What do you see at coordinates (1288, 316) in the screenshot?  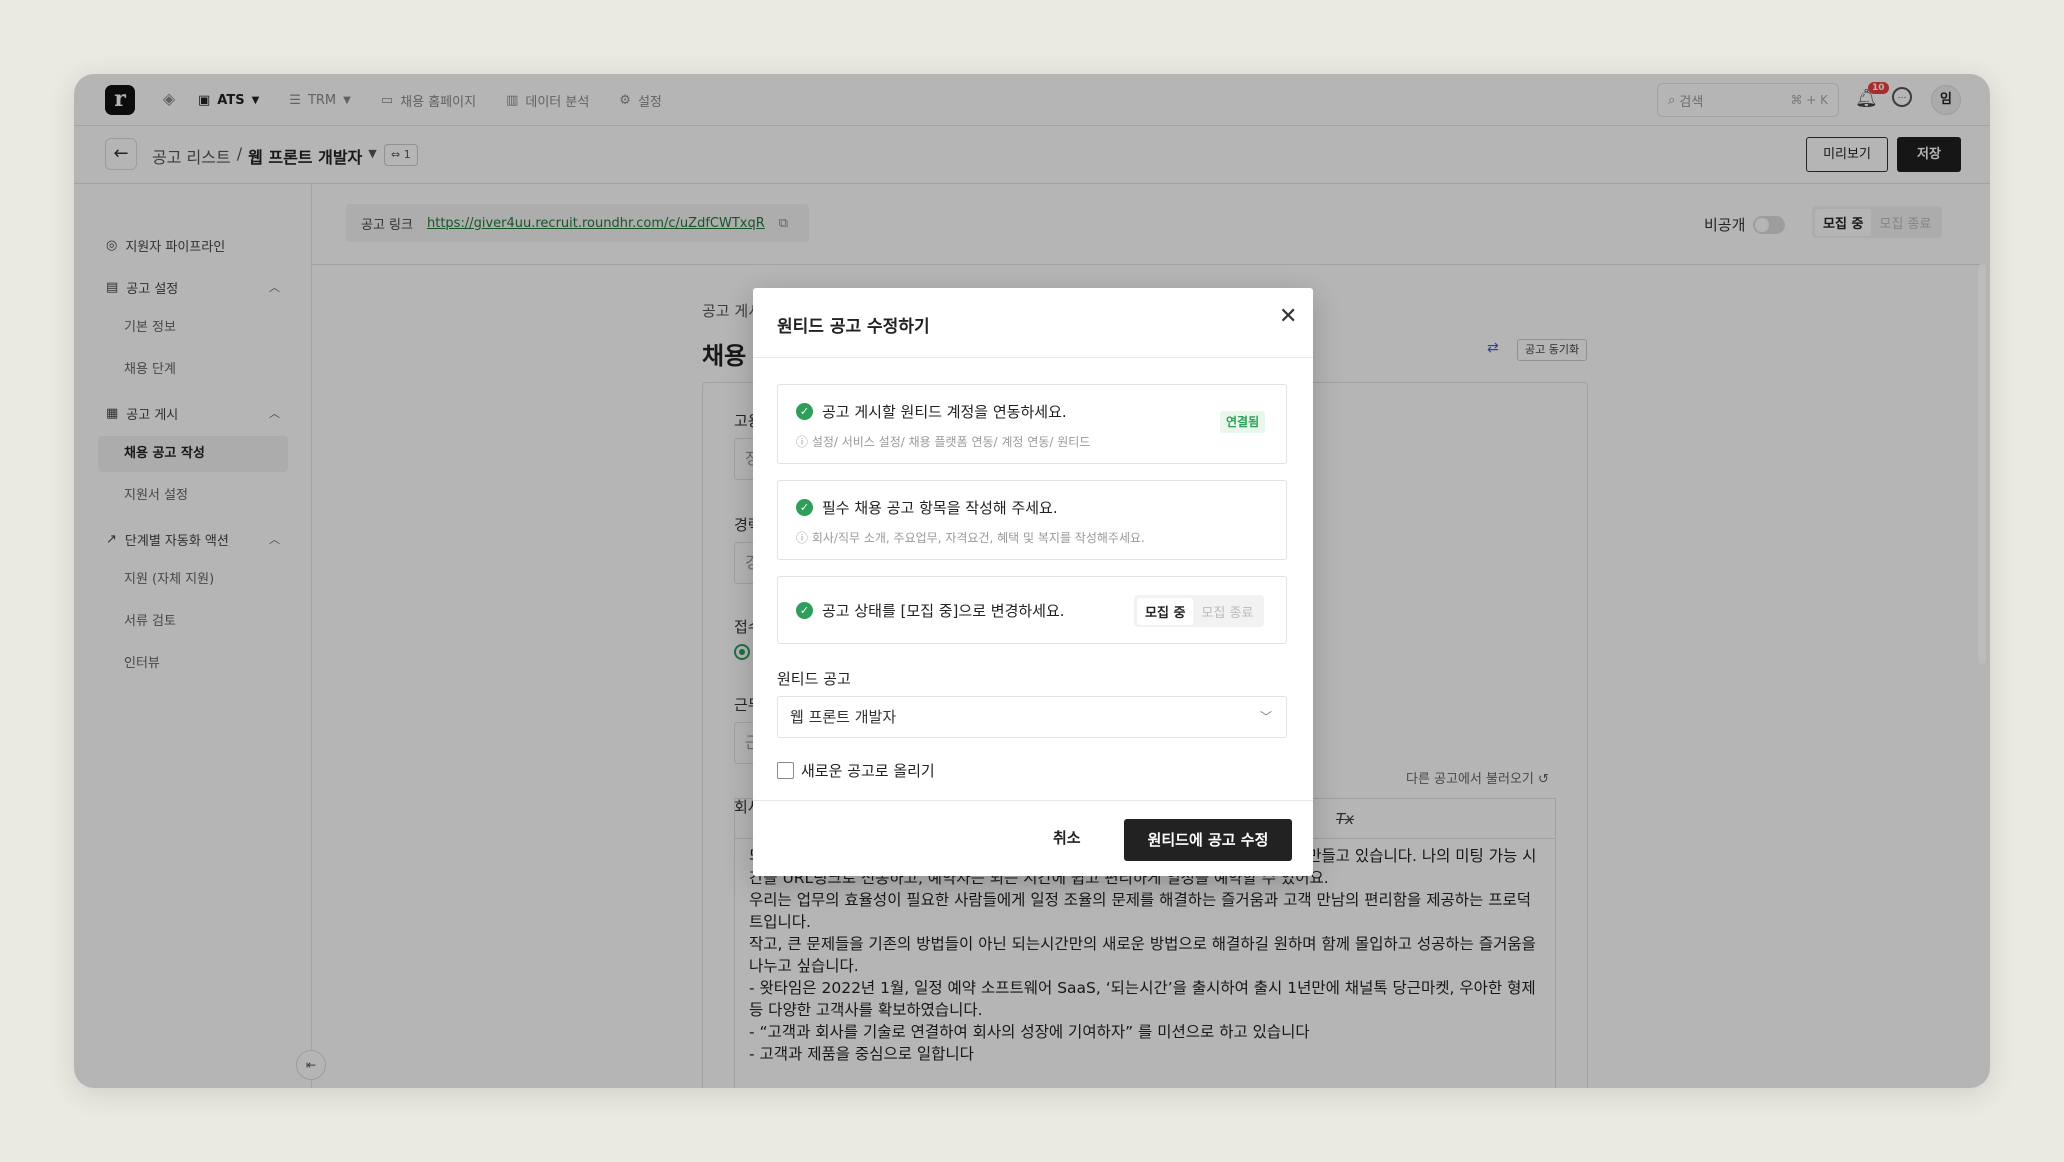 I see `close-icon: ✕` at bounding box center [1288, 316].